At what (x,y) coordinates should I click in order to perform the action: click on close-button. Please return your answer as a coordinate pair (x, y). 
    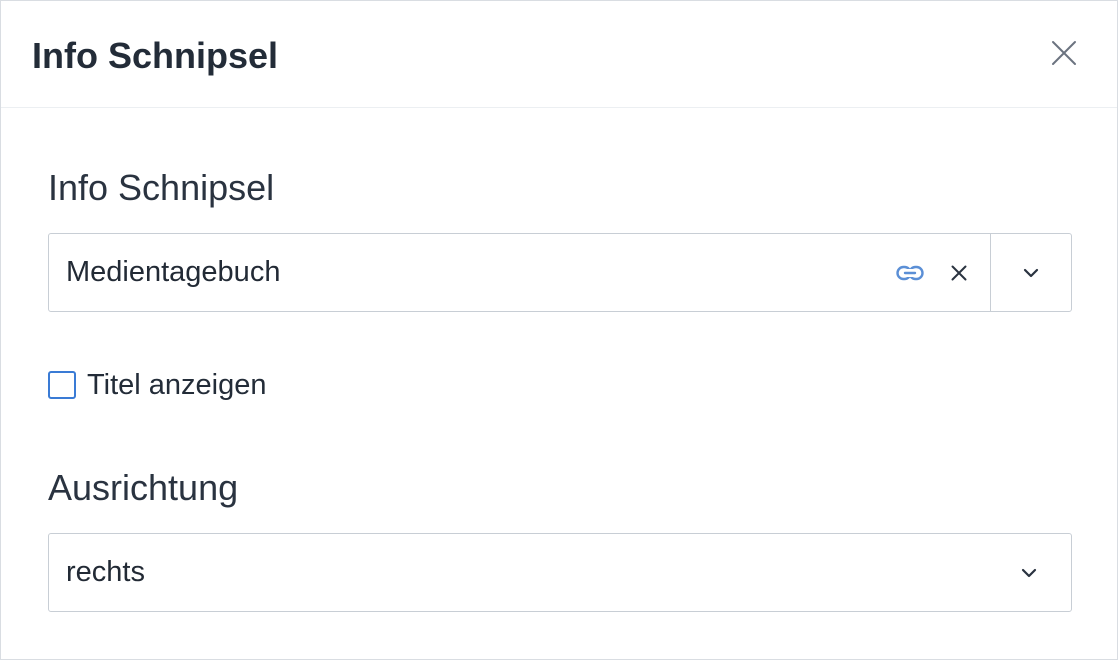
    Looking at the image, I should click on (1064, 53).